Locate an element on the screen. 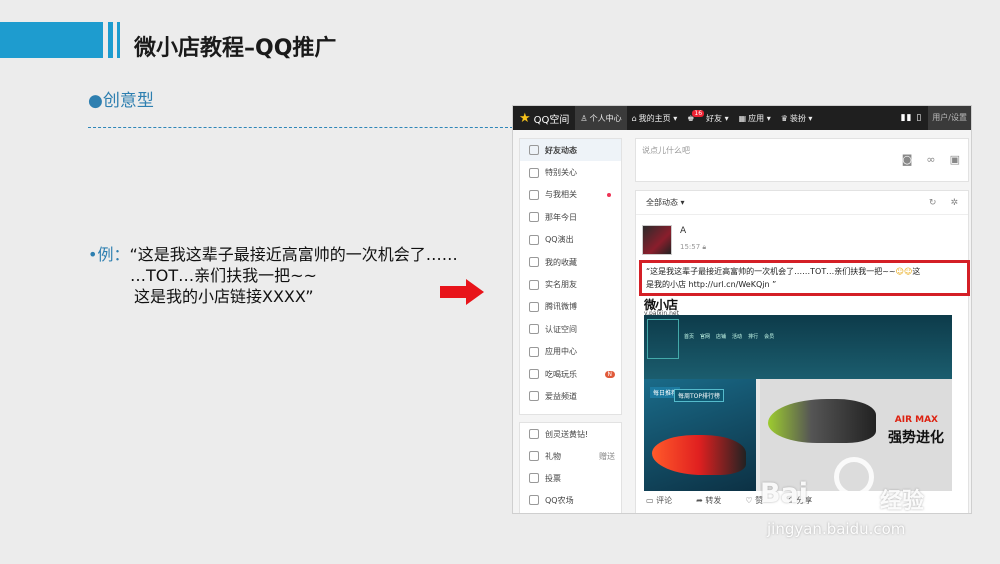 This screenshot has width=1000, height=564. feed-filter-dropdown: 全部动态 ▾ is located at coordinates (665, 202).